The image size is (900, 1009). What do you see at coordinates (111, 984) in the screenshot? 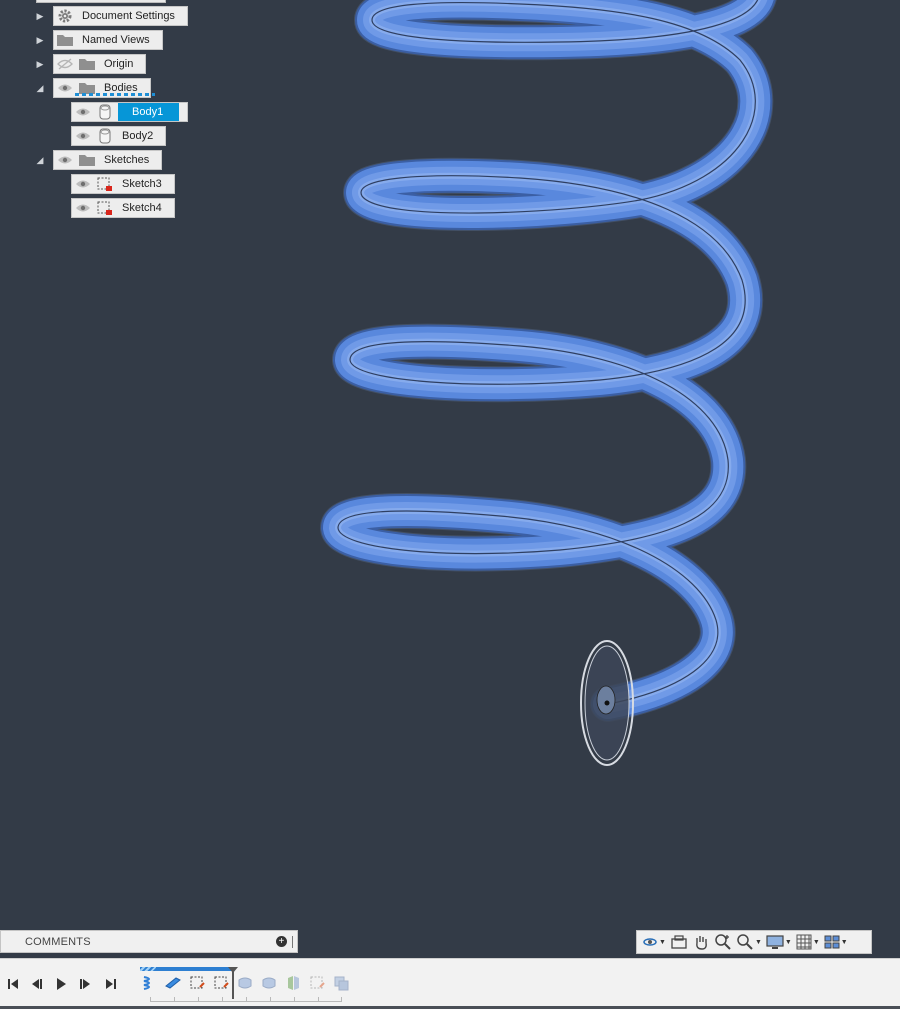
I see `skip-to-end-icon` at bounding box center [111, 984].